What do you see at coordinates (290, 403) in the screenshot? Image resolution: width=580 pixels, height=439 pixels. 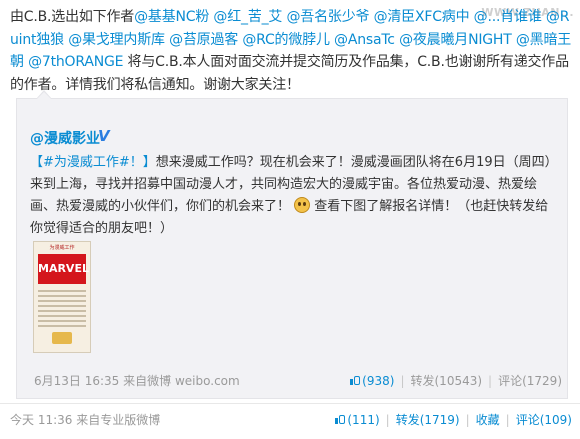 I see `footer-divider` at bounding box center [290, 403].